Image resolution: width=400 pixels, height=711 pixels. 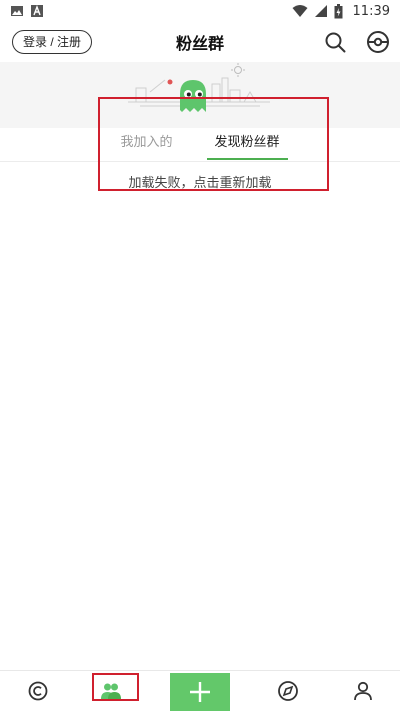 I want to click on status-bar: 11:39, so click(x=200, y=11).